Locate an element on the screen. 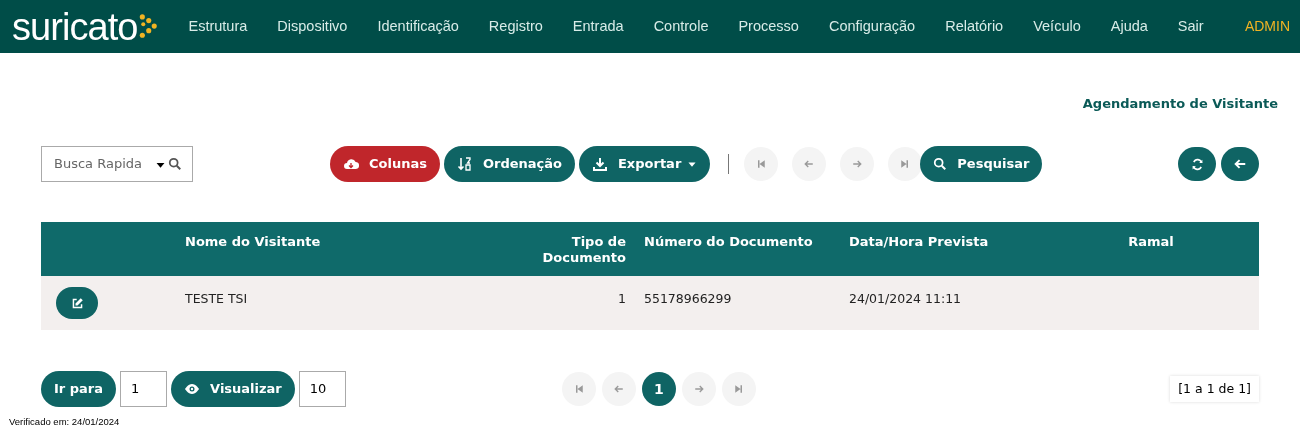  column-header: Nome do Visitante is located at coordinates (253, 242).